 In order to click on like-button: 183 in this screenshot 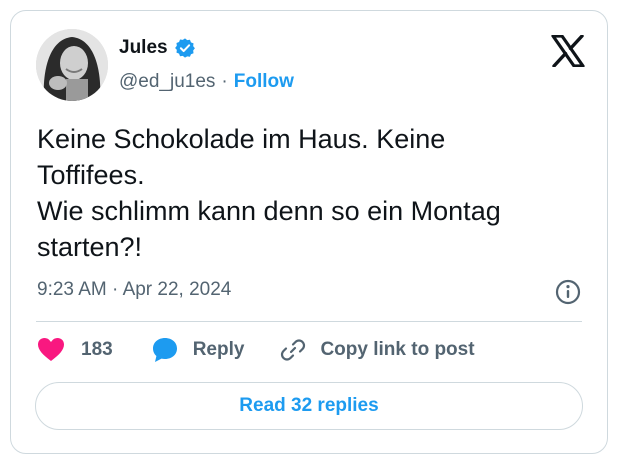, I will do `click(75, 350)`.